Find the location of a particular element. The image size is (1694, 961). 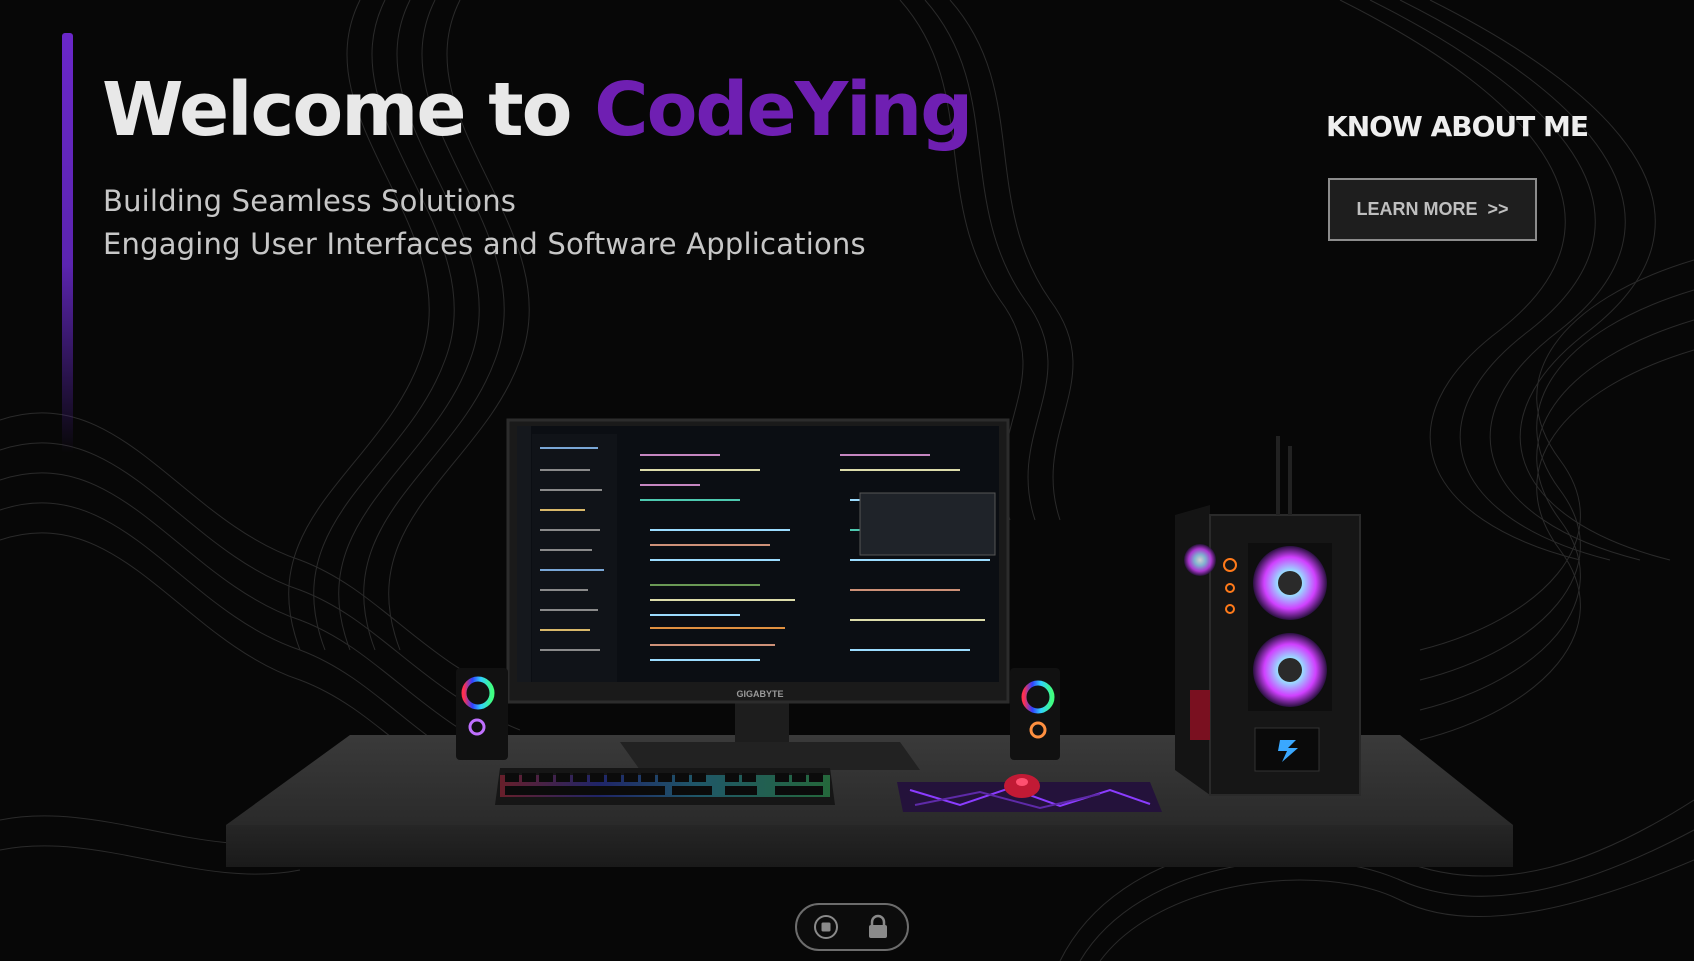

scene-controls is located at coordinates (852, 927).